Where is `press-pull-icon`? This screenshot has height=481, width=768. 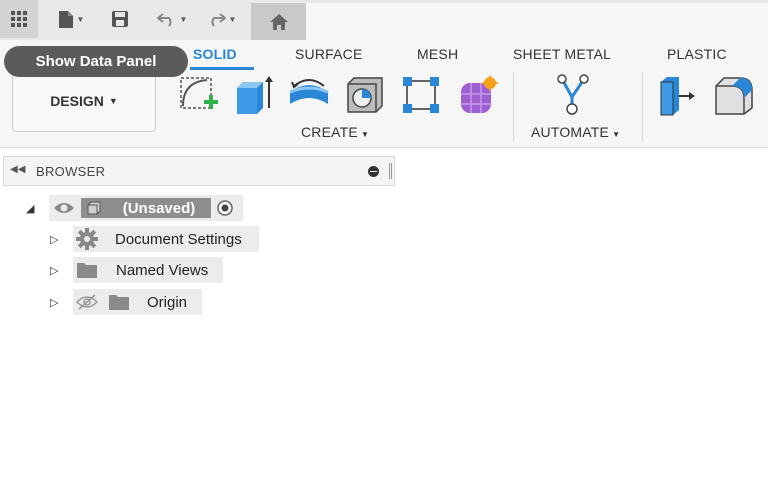
press-pull-icon is located at coordinates (677, 96).